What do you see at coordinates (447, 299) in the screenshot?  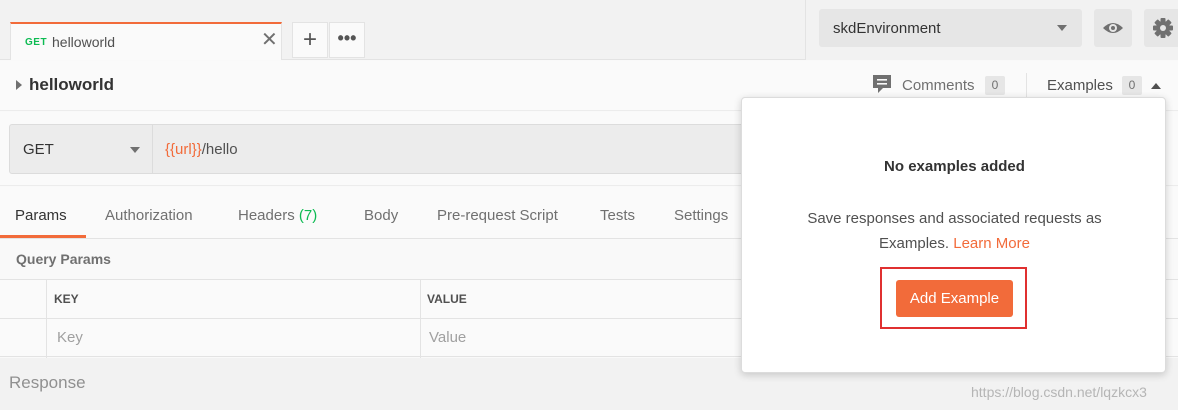 I see `value-column-header: VALUE` at bounding box center [447, 299].